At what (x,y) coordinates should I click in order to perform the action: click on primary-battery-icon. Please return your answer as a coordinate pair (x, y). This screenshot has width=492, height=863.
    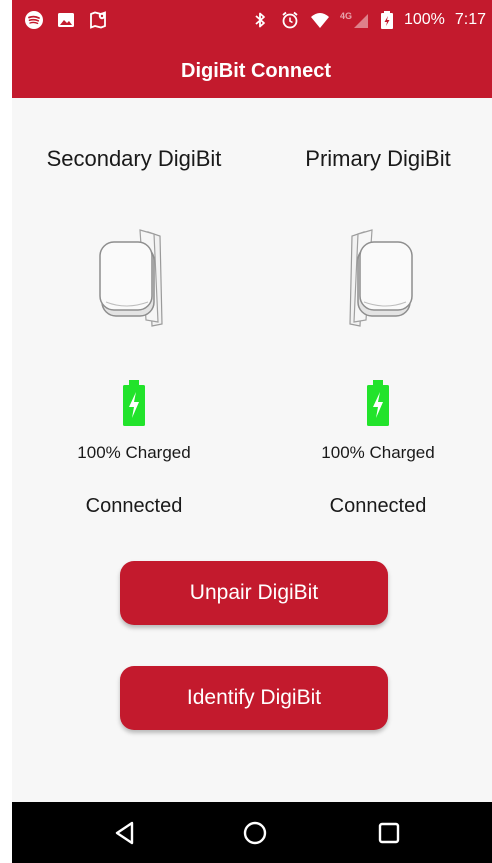
    Looking at the image, I should click on (378, 403).